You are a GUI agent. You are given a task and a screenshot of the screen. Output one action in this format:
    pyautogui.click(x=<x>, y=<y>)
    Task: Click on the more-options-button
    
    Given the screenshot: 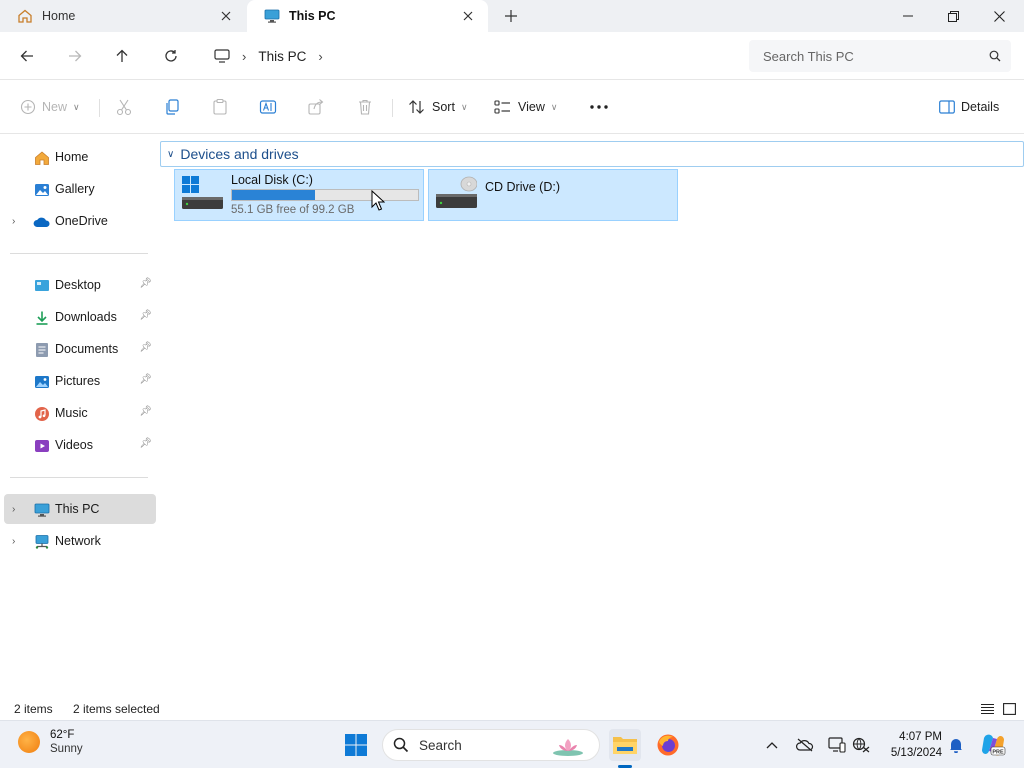 What is the action you would take?
    pyautogui.click(x=599, y=107)
    